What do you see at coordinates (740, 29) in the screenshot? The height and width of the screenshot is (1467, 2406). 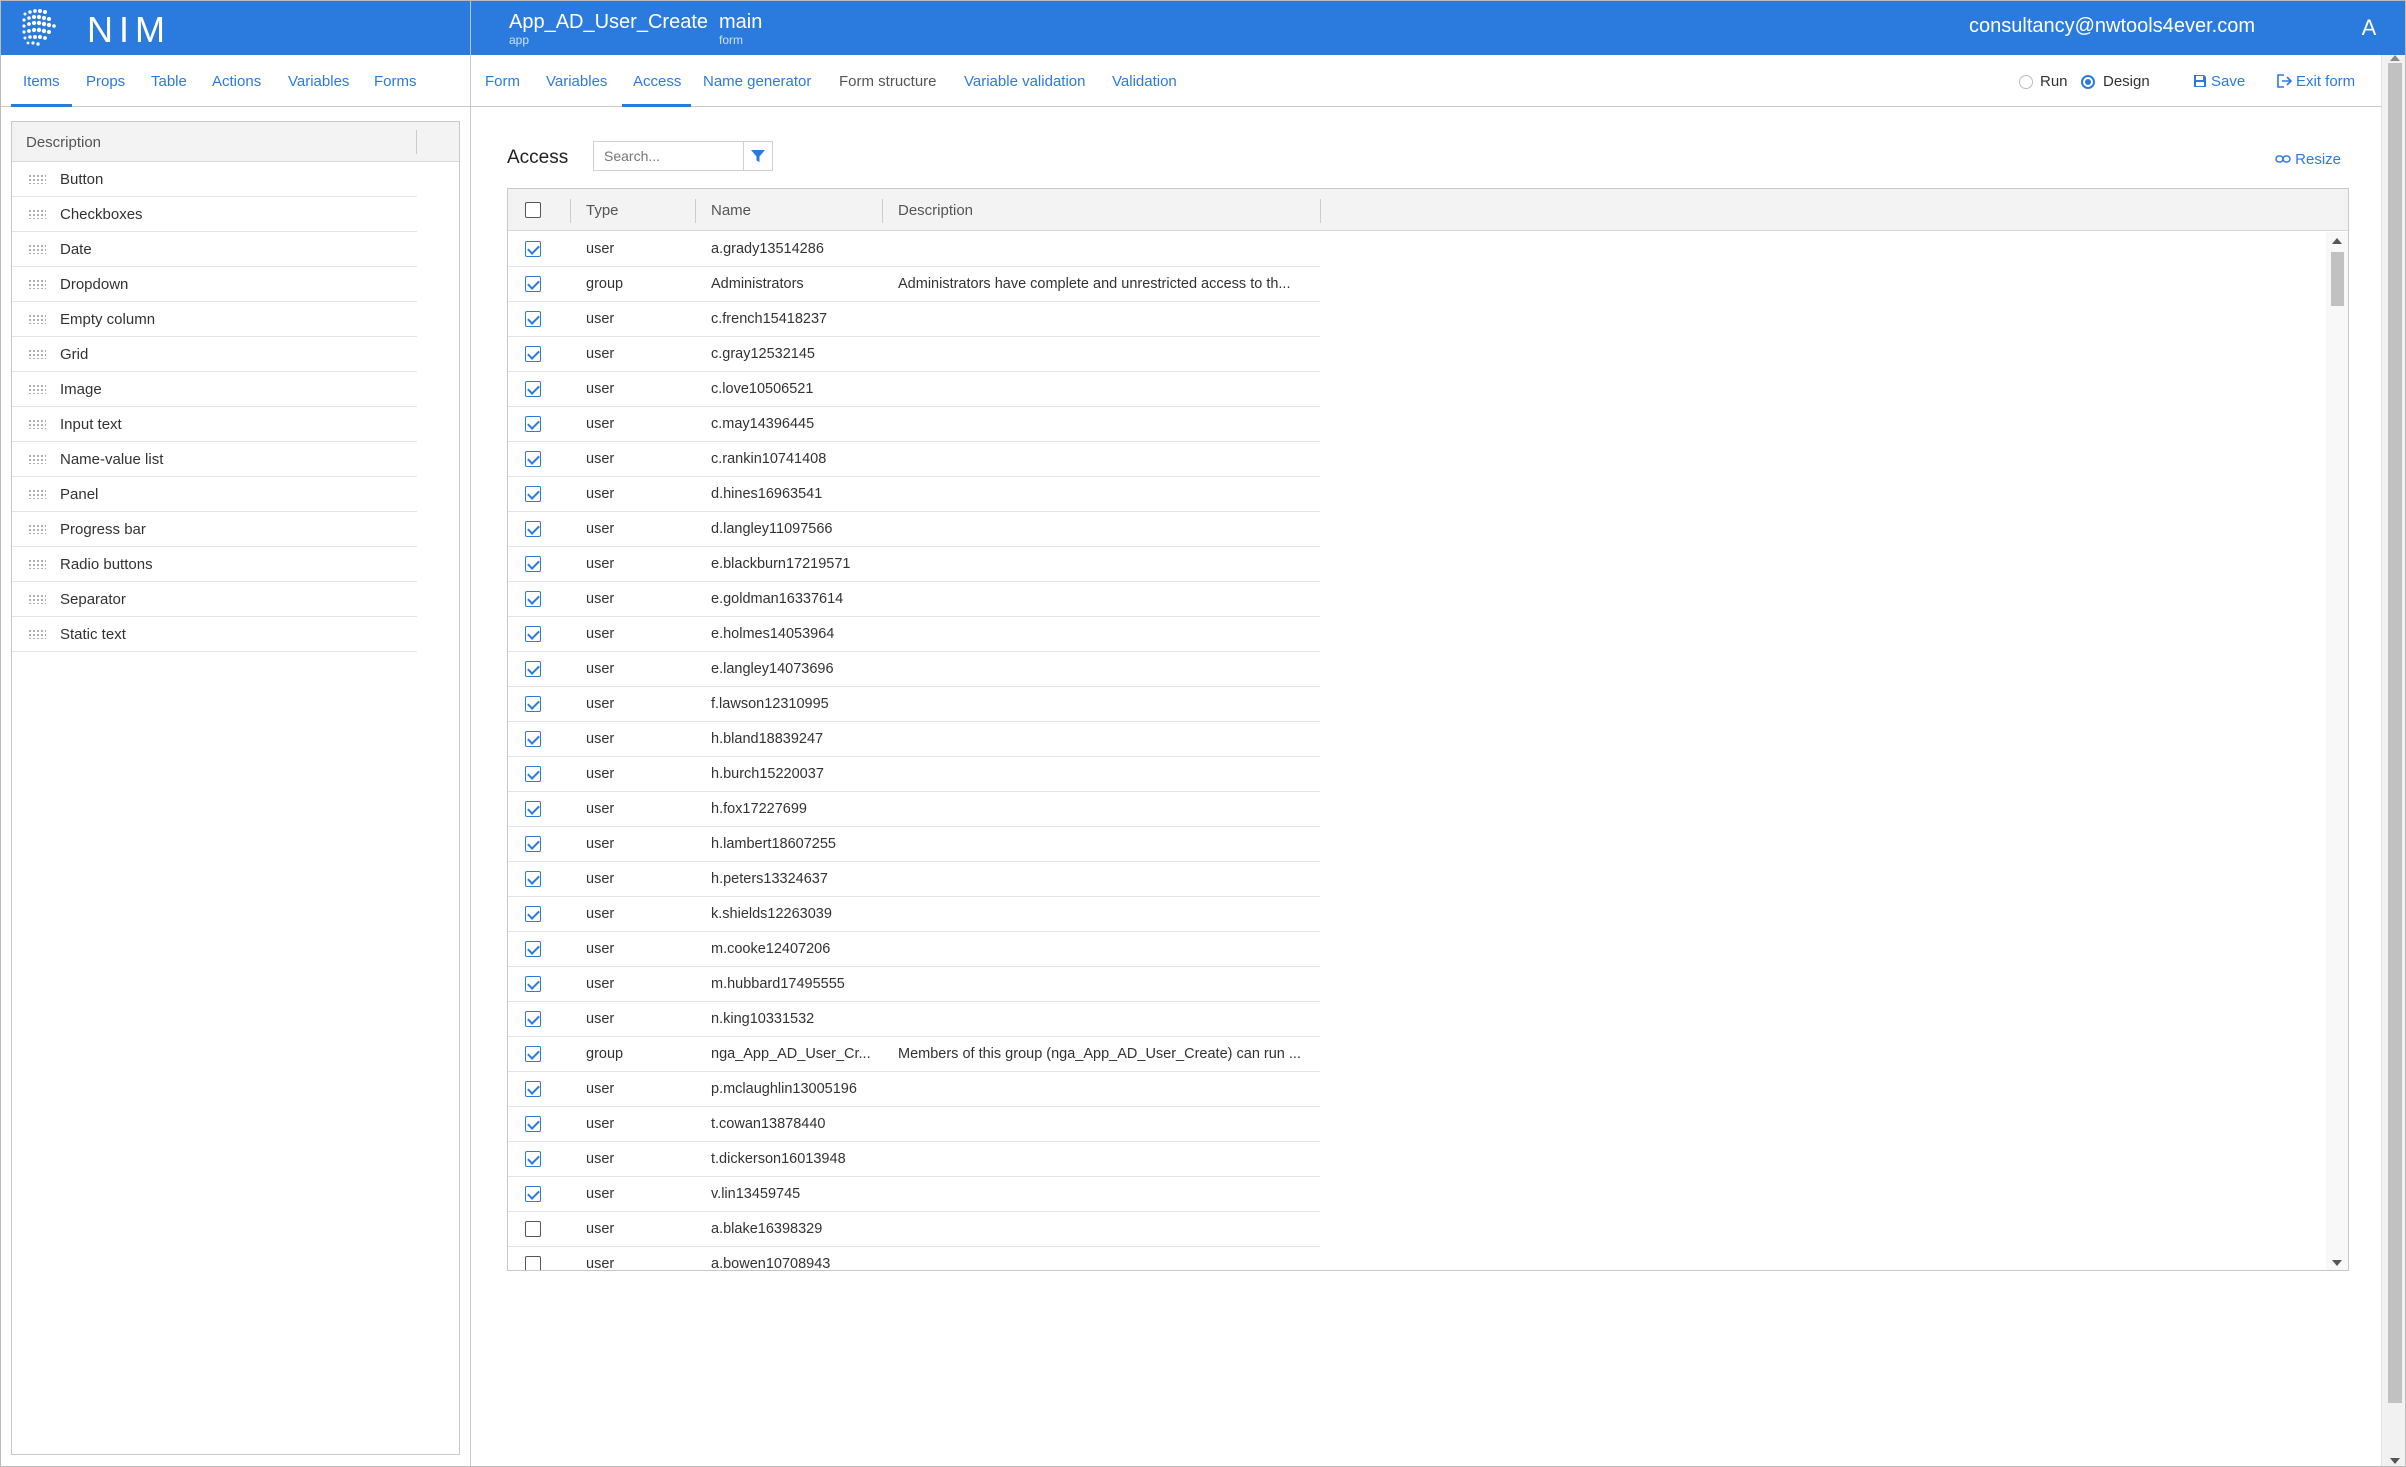 I see `breadcrumb-form: main form` at bounding box center [740, 29].